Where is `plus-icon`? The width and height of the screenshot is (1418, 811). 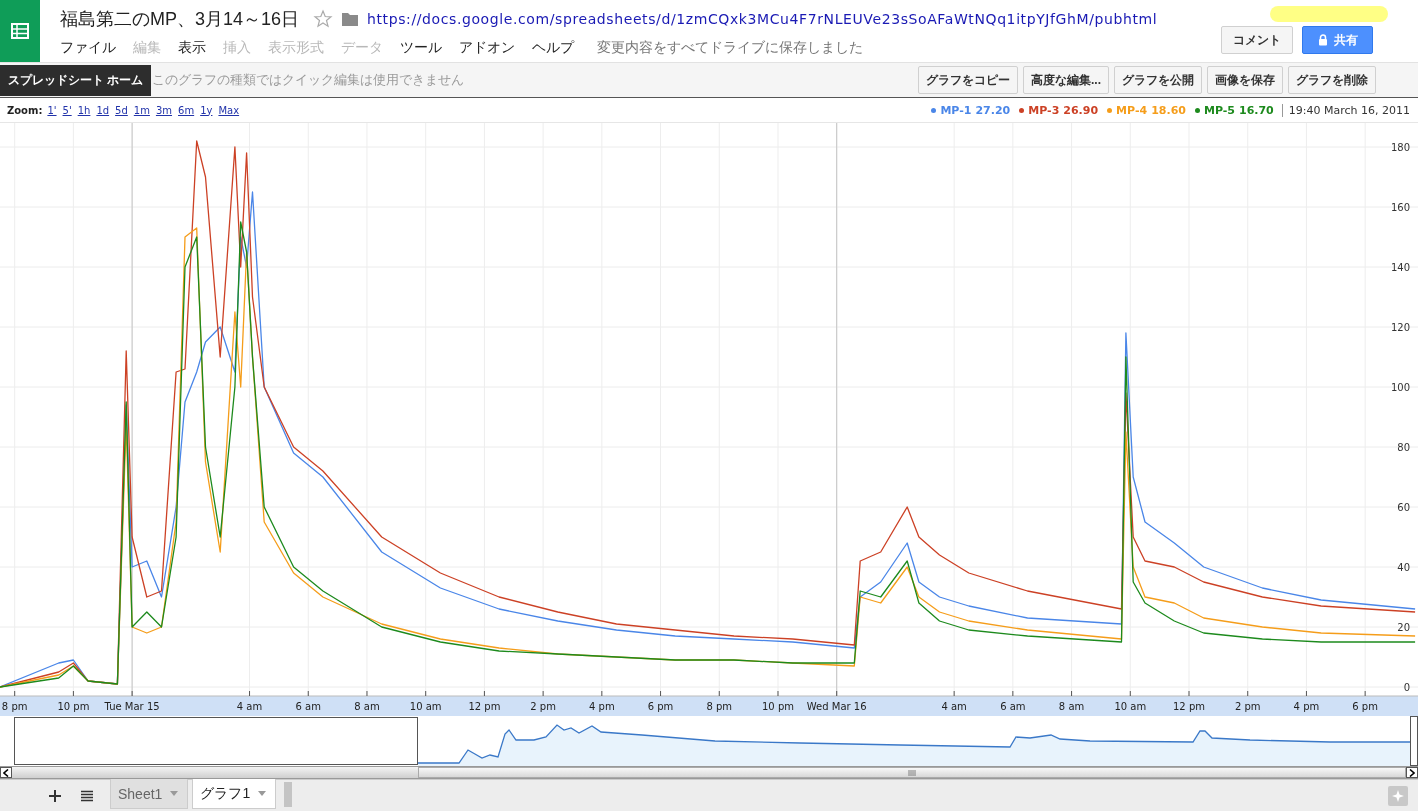
plus-icon is located at coordinates (55, 796).